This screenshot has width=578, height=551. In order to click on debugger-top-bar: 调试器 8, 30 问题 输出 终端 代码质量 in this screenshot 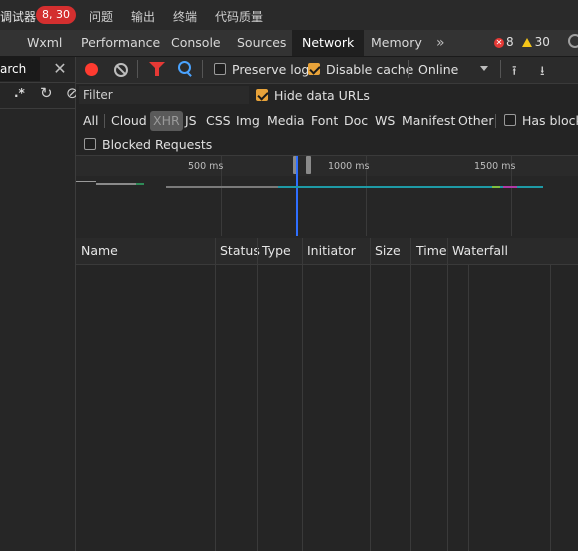, I will do `click(289, 15)`.